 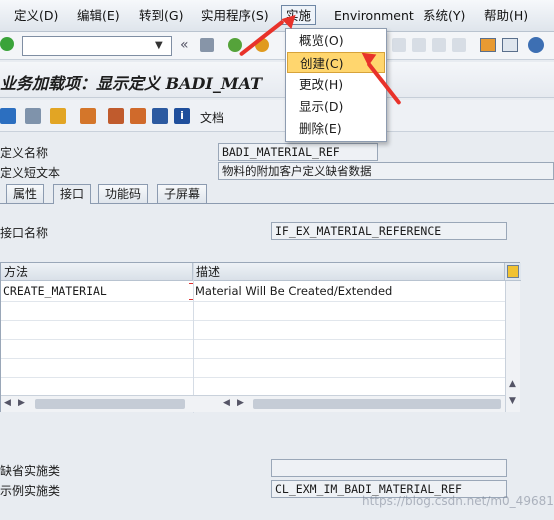 I want to click on double-chevron-left-icon: «, so click(x=184, y=45).